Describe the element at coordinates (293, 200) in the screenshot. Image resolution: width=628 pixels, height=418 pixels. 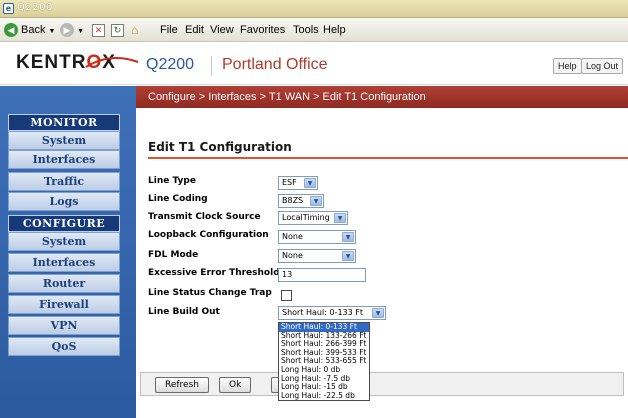
I see `line-coding-value: B8ZS` at that location.